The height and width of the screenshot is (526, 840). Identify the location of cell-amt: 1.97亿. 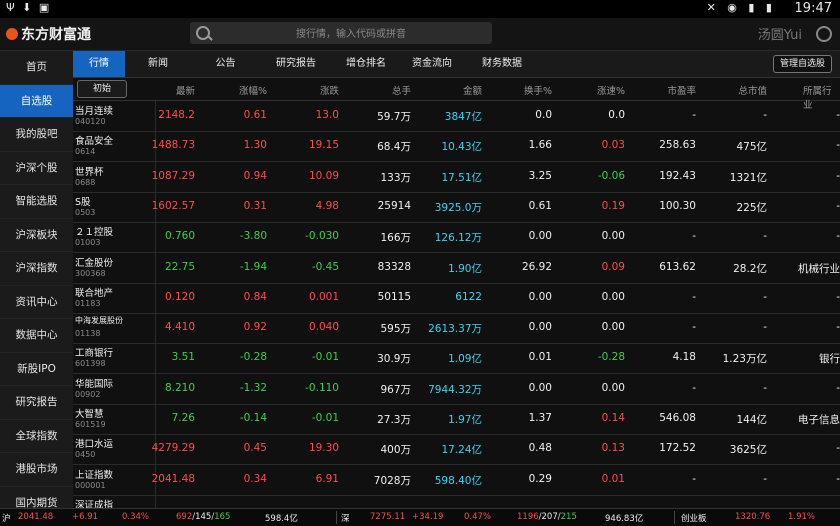
(465, 420).